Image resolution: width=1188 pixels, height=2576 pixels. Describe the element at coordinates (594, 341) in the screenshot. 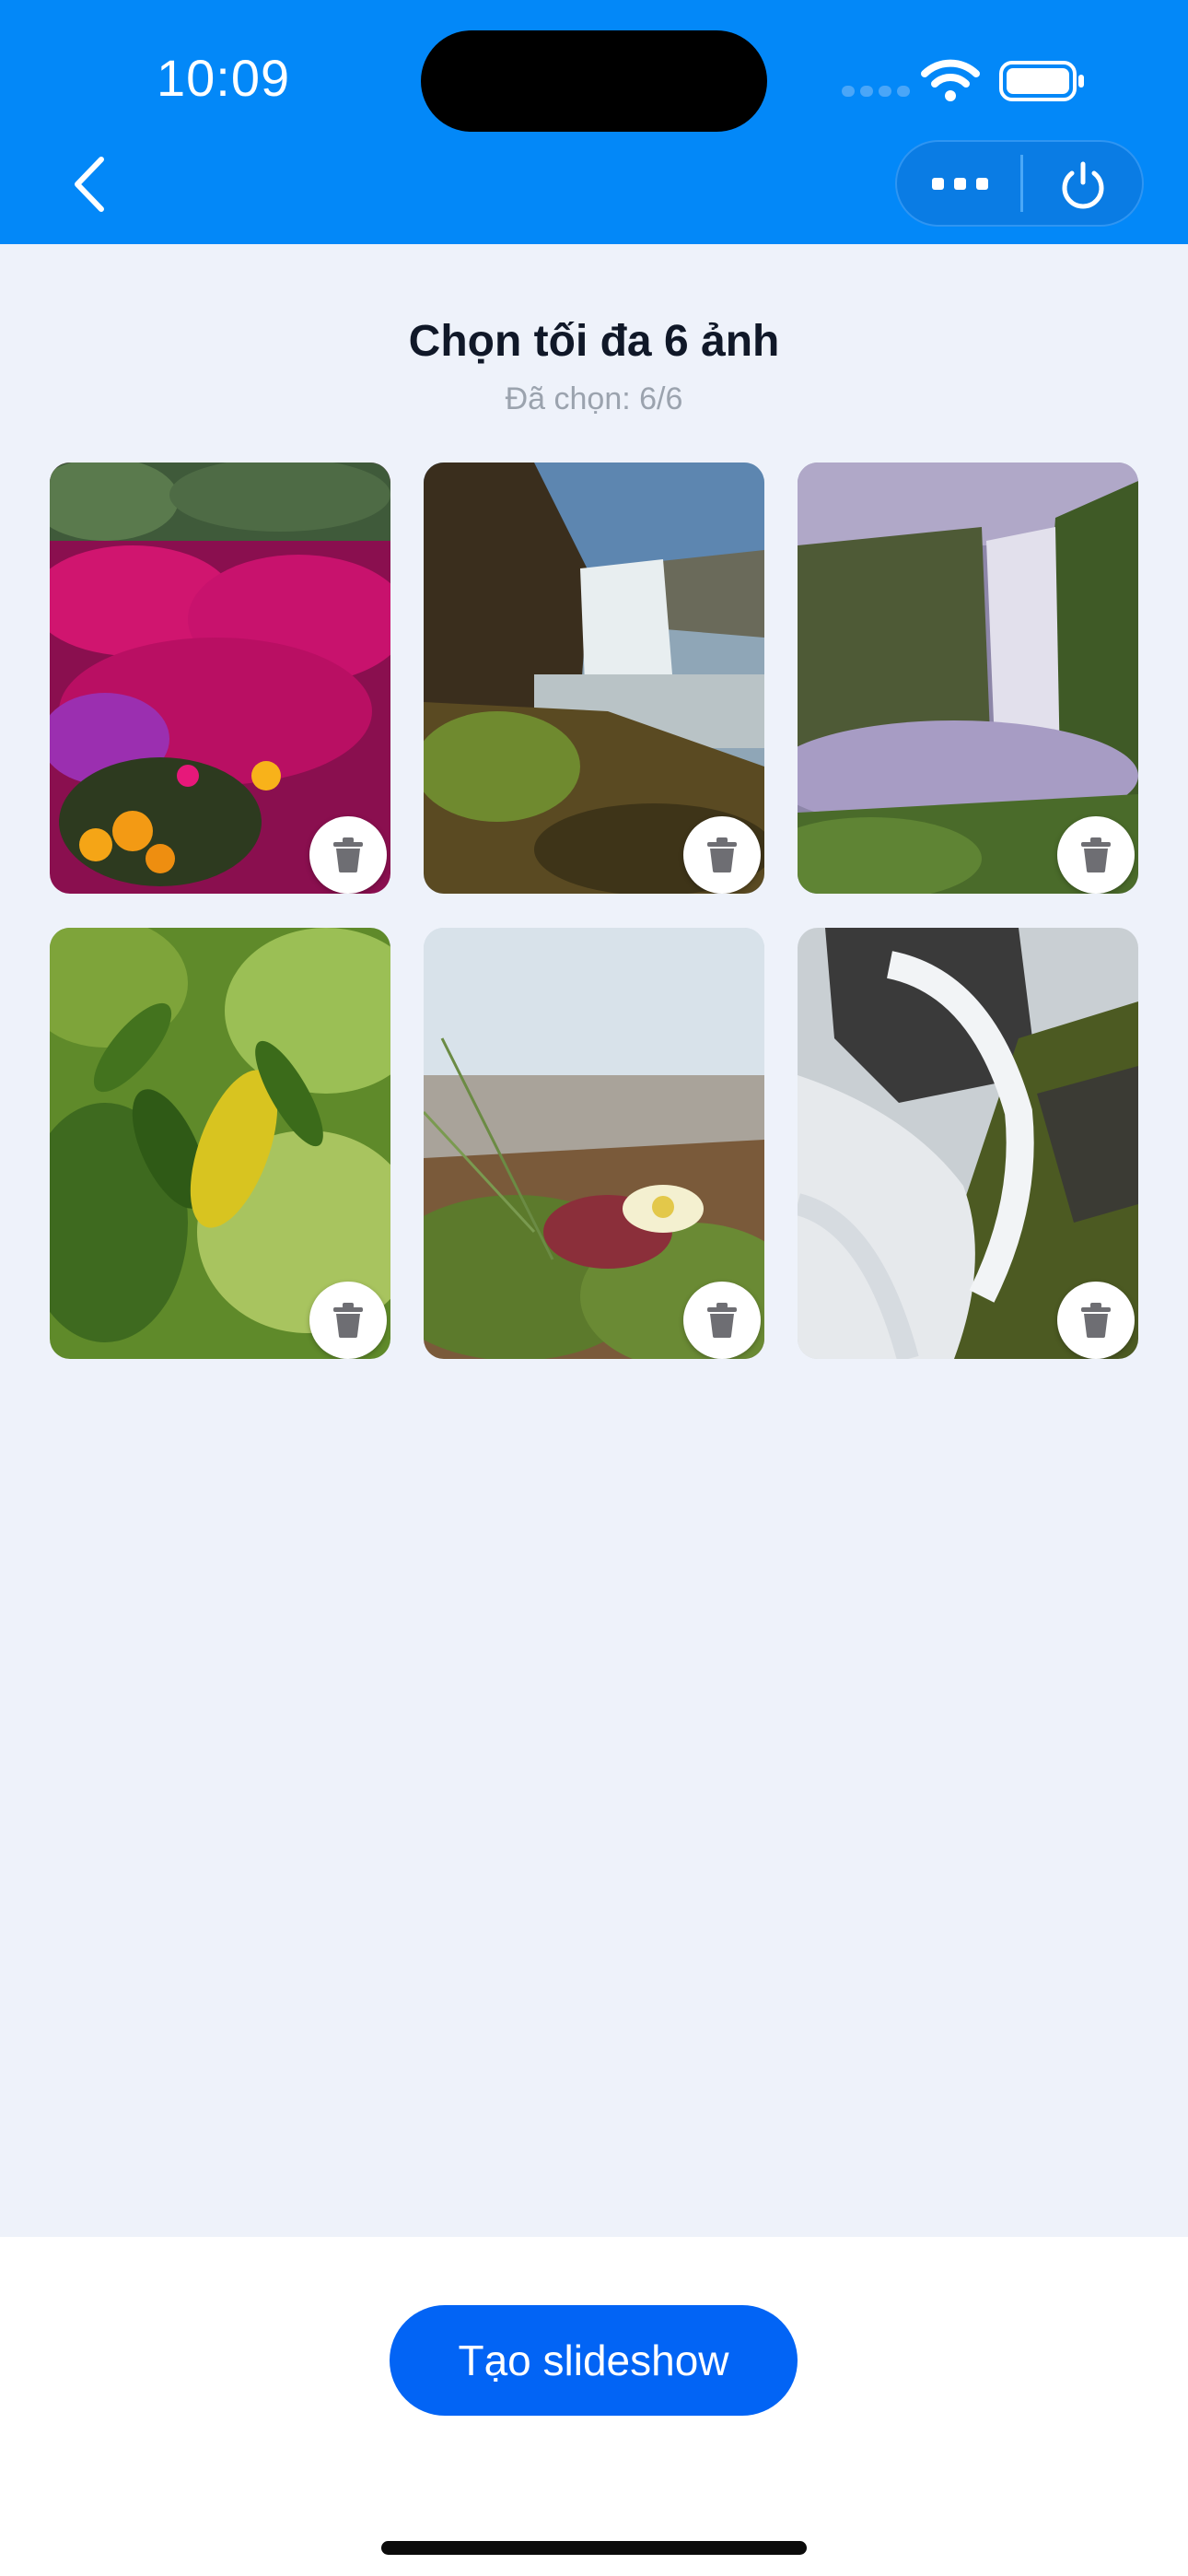

I see `page-title: Chọn tối đa 6 ảnh` at that location.